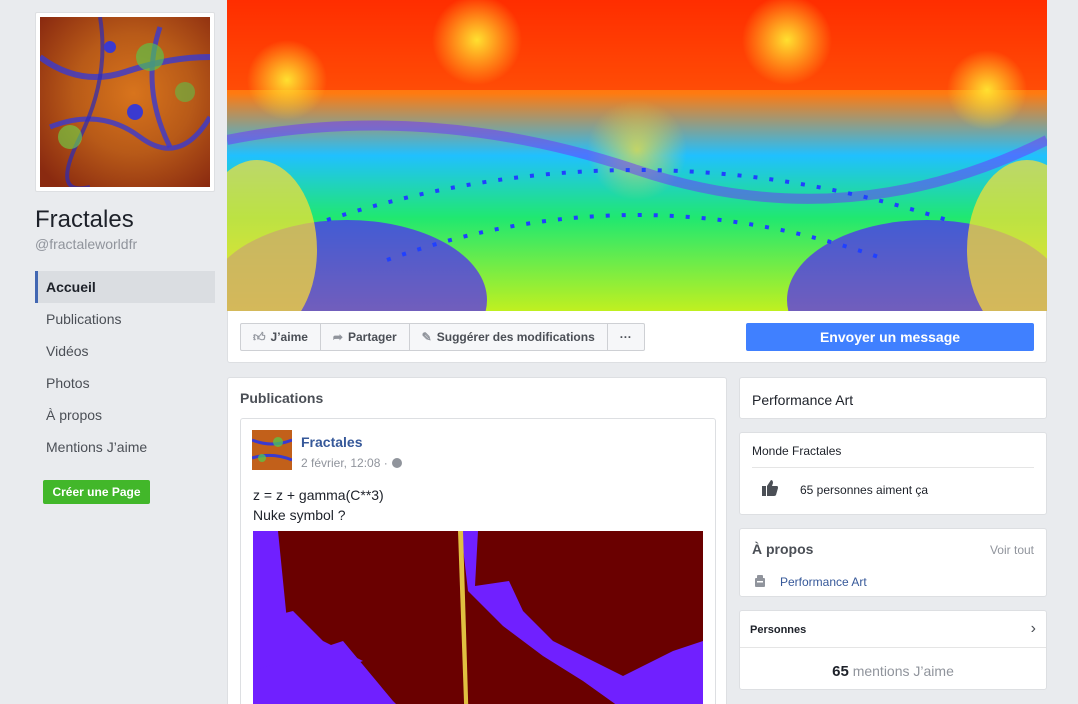 The width and height of the screenshot is (1078, 704). What do you see at coordinates (1033, 628) in the screenshot?
I see `chevron-right-icon: ›` at bounding box center [1033, 628].